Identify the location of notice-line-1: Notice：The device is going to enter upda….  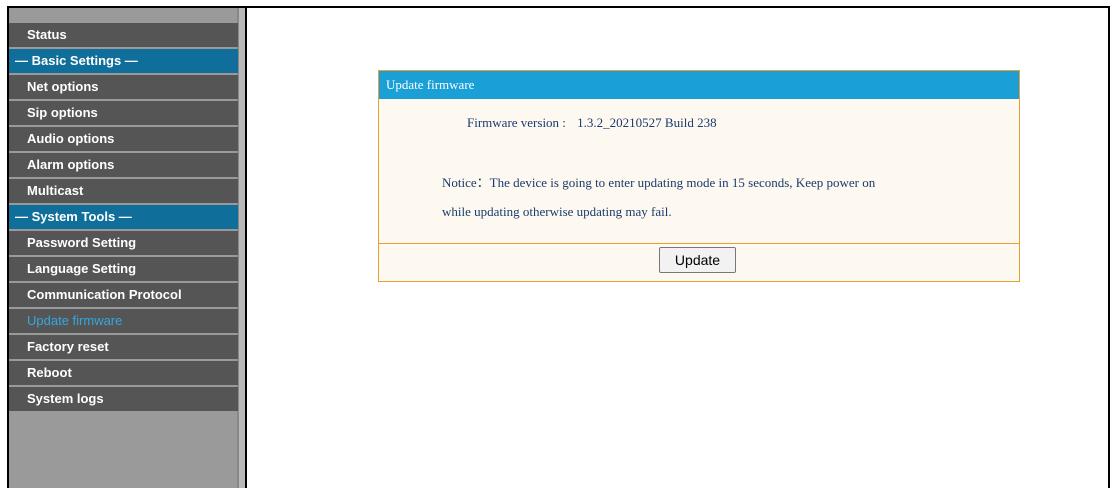
(659, 182).